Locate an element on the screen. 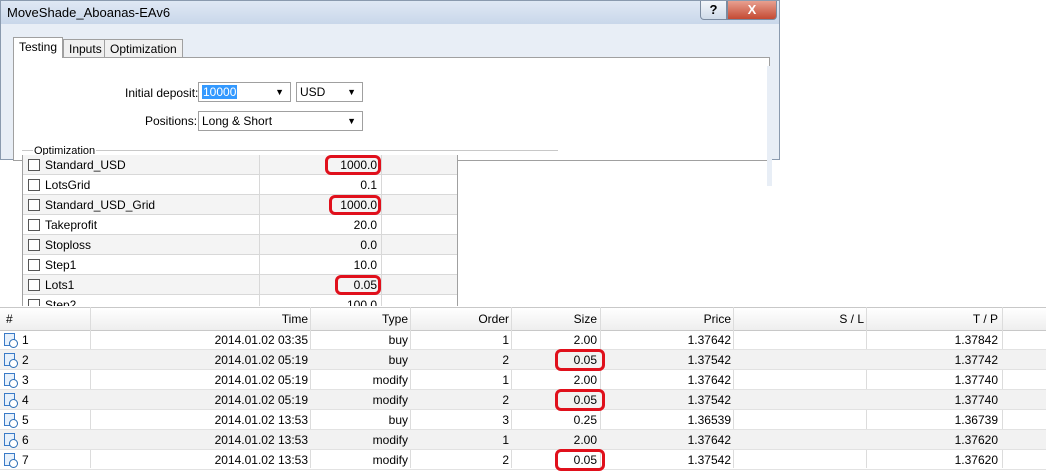  cell-num: 6 is located at coordinates (25, 440).